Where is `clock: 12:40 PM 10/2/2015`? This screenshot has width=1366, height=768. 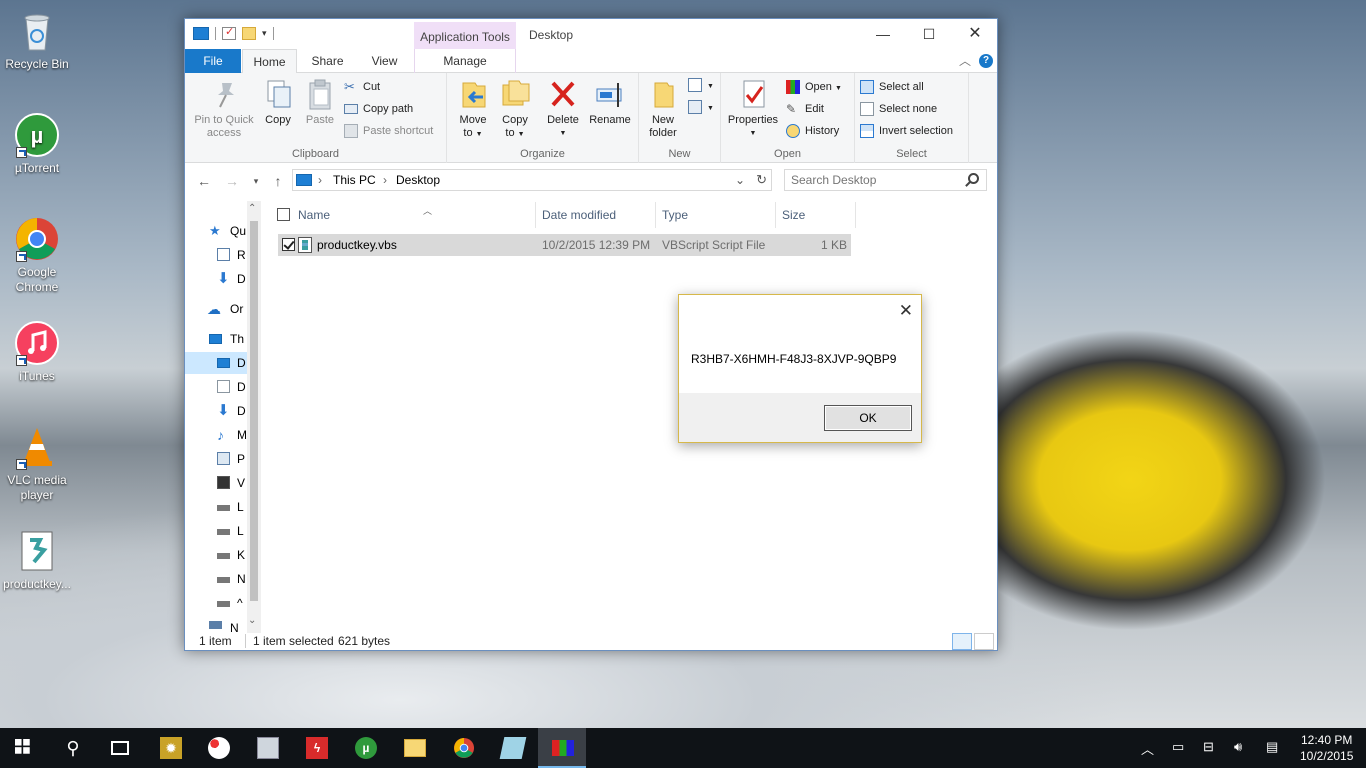 clock: 12:40 PM 10/2/2015 is located at coordinates (1326, 748).